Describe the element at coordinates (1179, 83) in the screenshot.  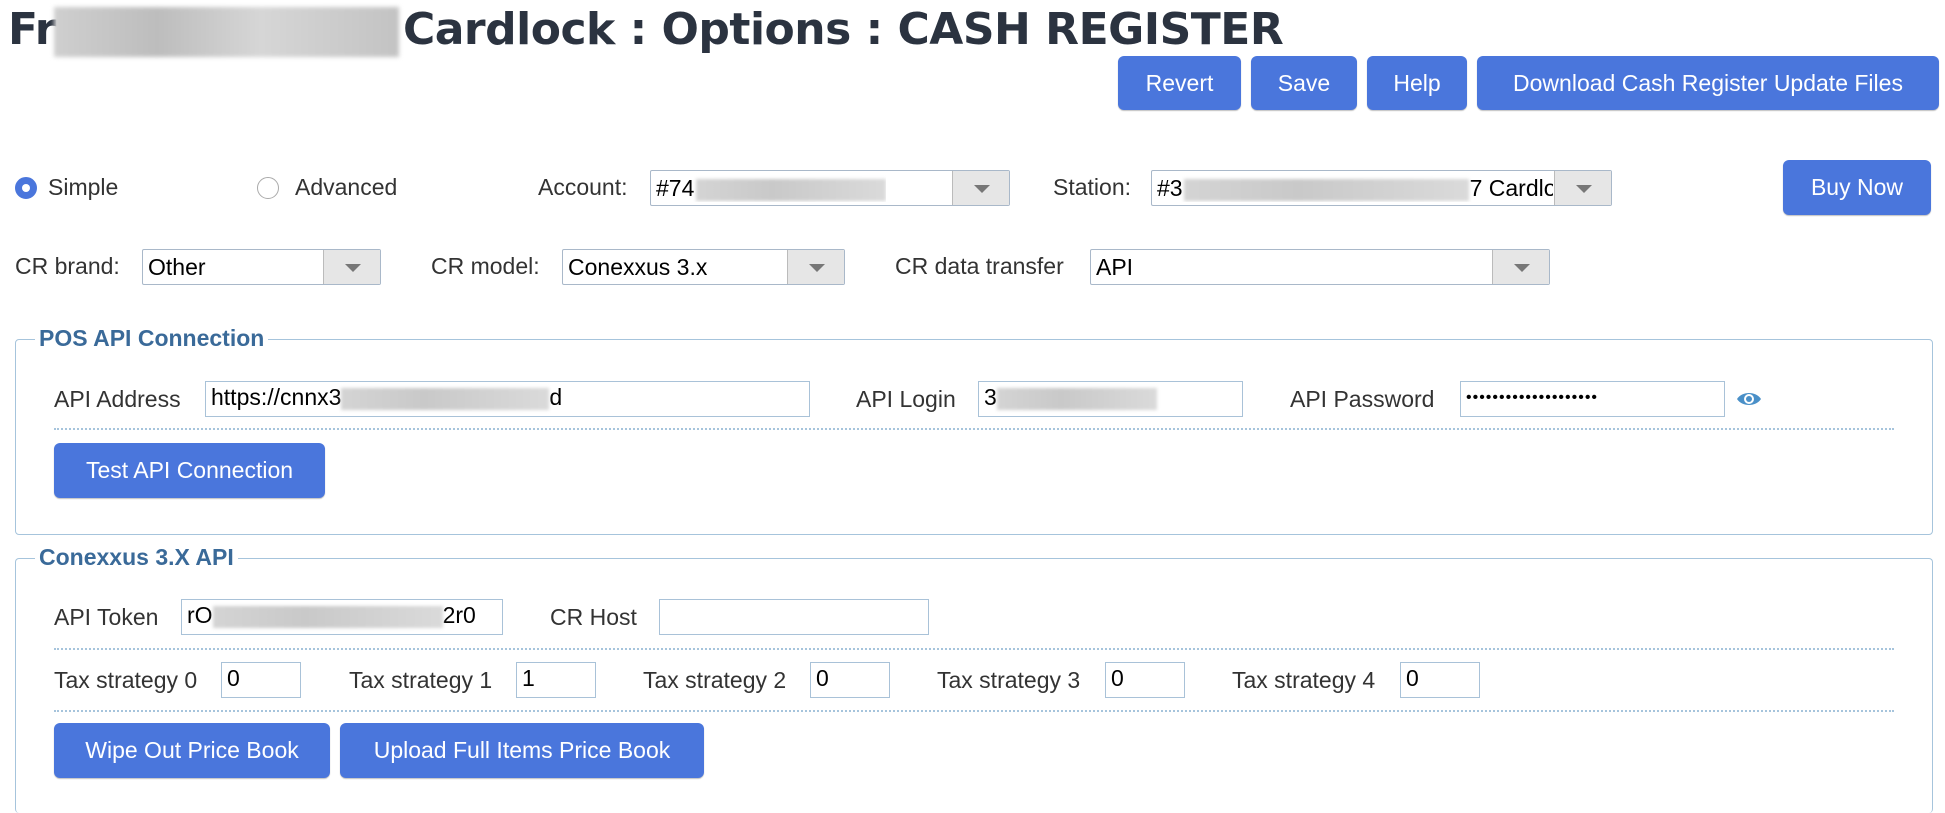
I see `revert-button: Revert` at that location.